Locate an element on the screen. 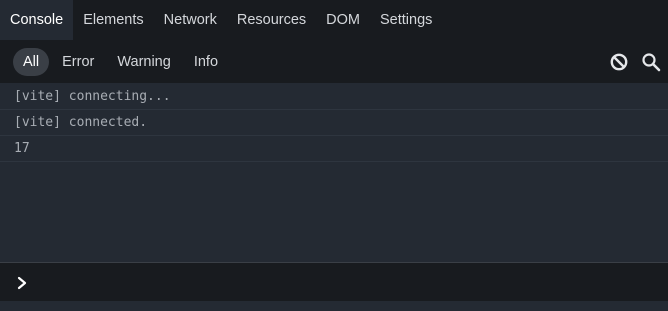 The height and width of the screenshot is (311, 668). tab-console: Console is located at coordinates (37, 20).